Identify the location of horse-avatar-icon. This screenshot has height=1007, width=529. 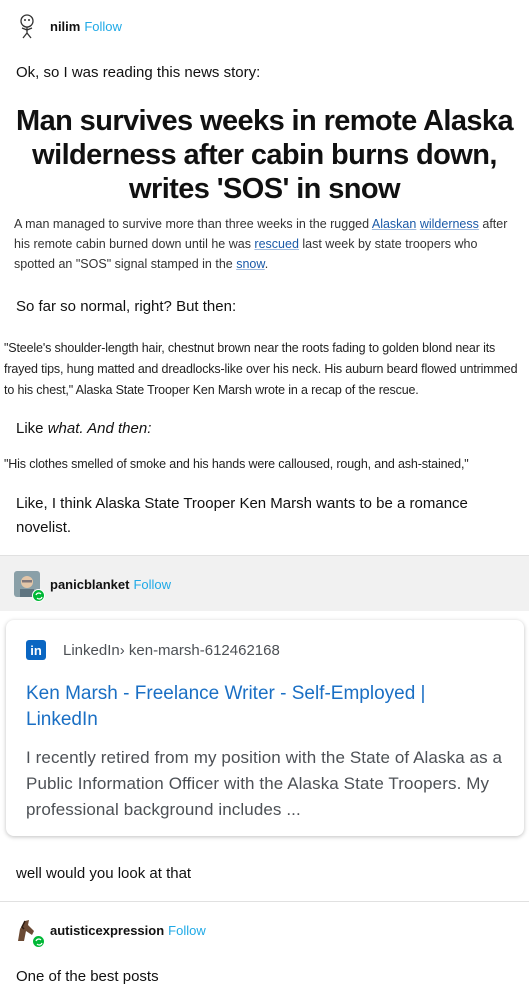
(29, 932).